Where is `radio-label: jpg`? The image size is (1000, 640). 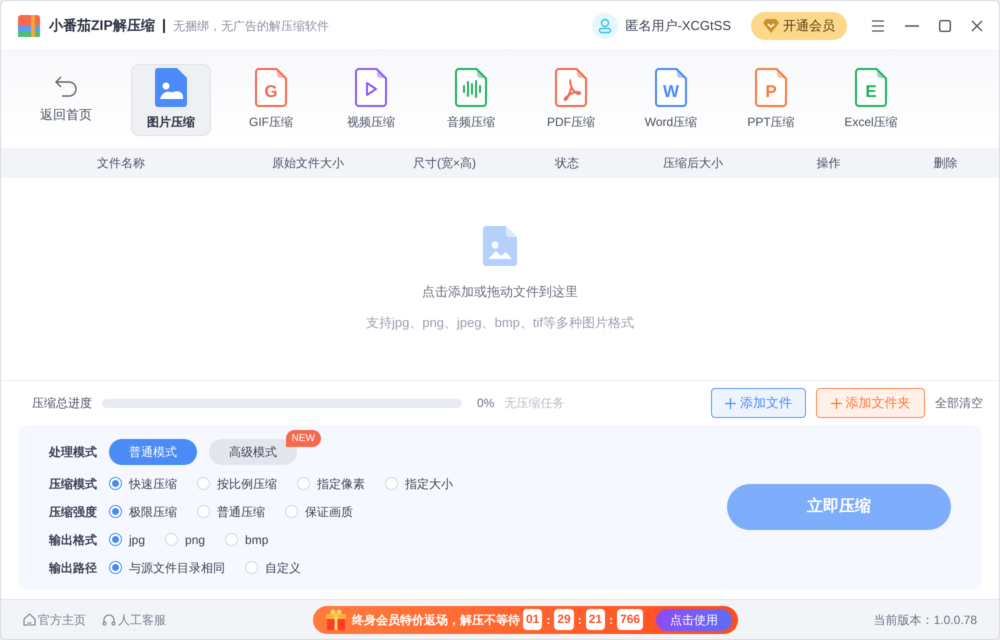
radio-label: jpg is located at coordinates (137, 539).